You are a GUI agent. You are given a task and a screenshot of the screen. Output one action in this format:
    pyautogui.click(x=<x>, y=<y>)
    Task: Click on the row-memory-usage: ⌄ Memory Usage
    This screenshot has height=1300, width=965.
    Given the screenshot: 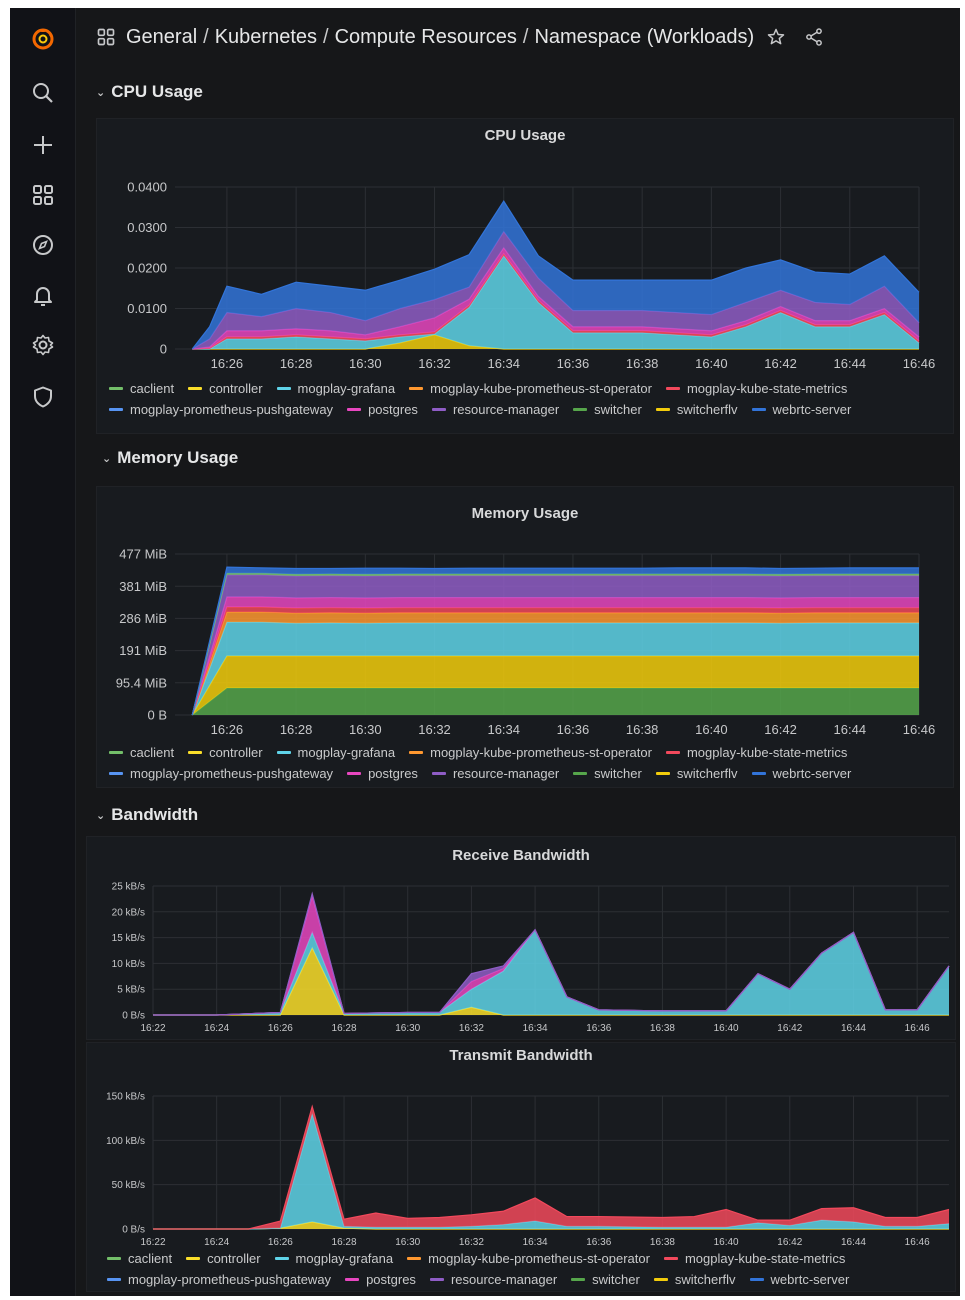 What is the action you would take?
    pyautogui.click(x=170, y=458)
    